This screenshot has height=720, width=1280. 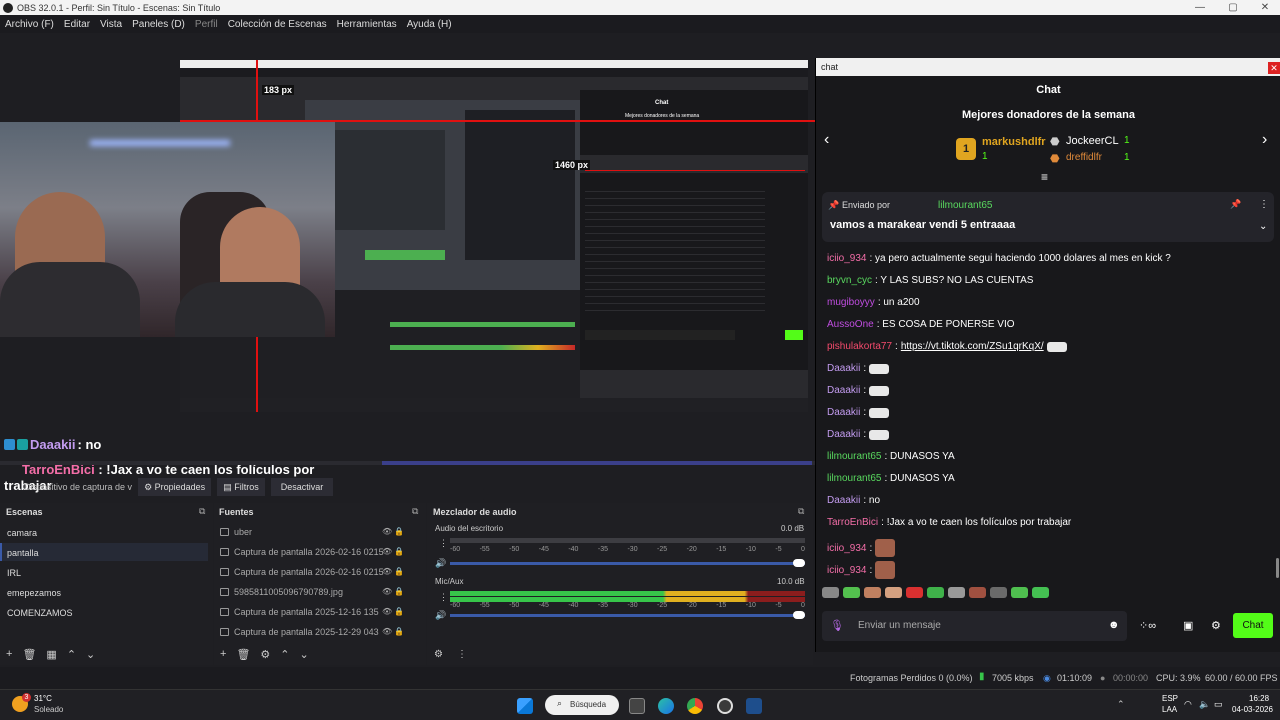 What do you see at coordinates (1259, 698) in the screenshot?
I see `clock-time: 16:28` at bounding box center [1259, 698].